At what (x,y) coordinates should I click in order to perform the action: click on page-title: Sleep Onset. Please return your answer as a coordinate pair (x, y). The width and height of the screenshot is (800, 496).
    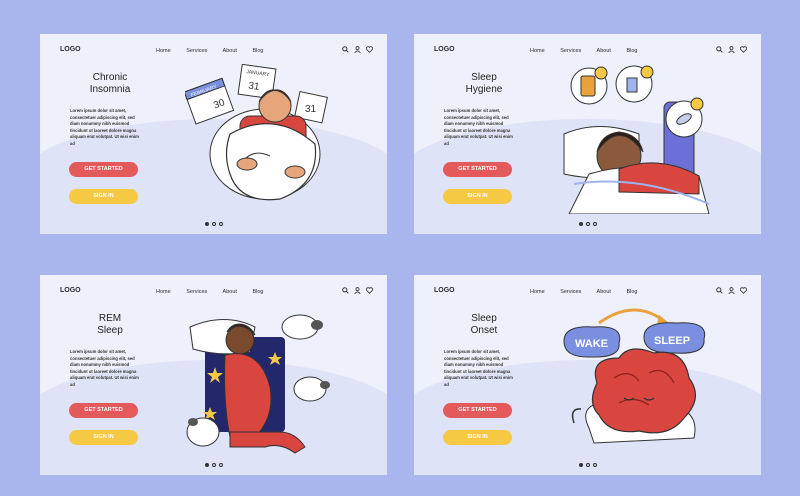
    Looking at the image, I should click on (484, 324).